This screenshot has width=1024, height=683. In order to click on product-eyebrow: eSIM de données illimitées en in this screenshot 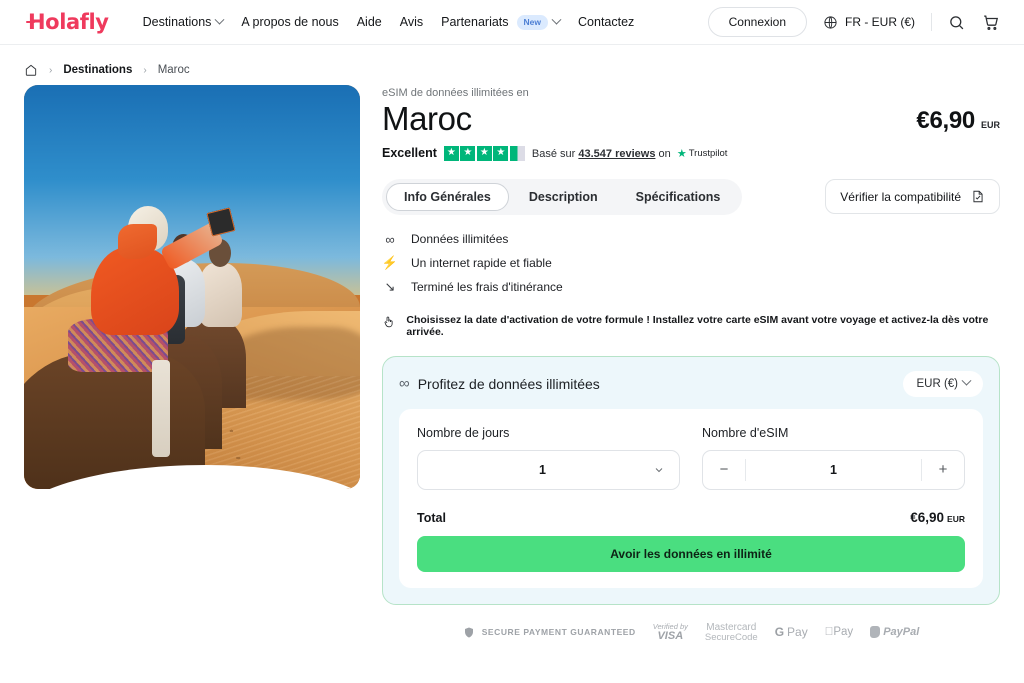, I will do `click(455, 93)`.